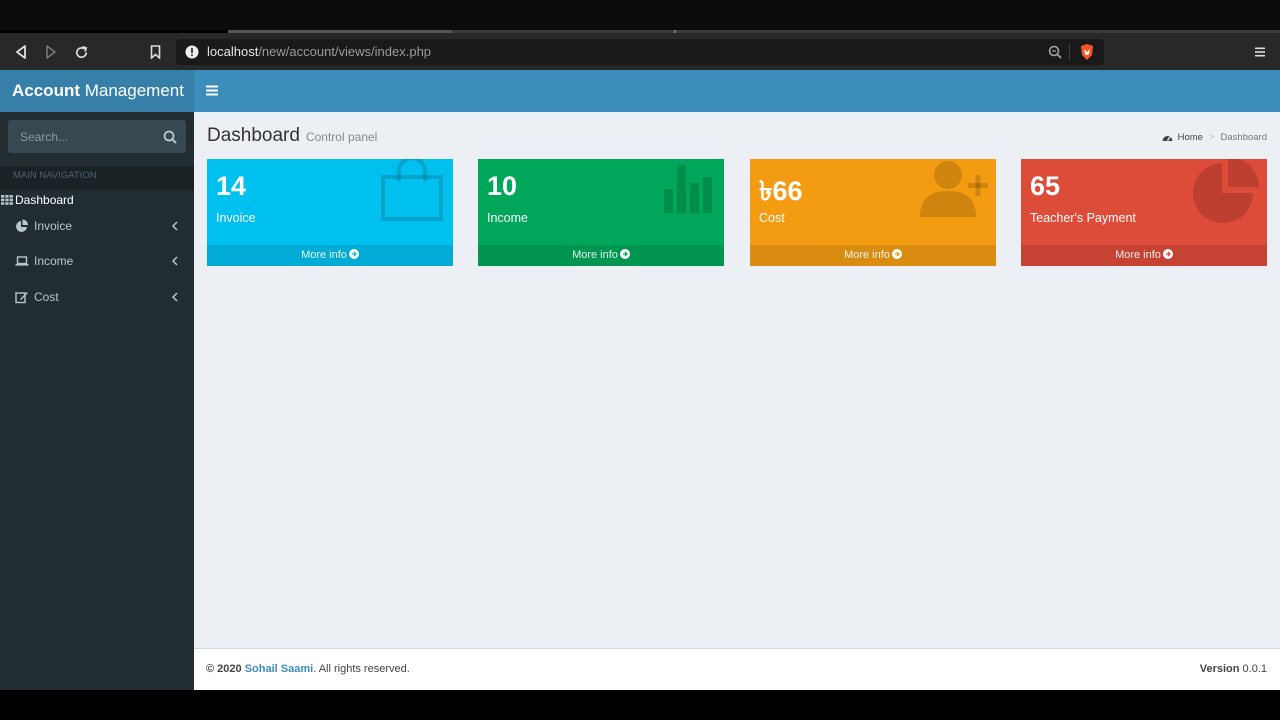 This screenshot has height=720, width=1280. I want to click on sidebar-item-label: Dashboard, so click(44, 200).